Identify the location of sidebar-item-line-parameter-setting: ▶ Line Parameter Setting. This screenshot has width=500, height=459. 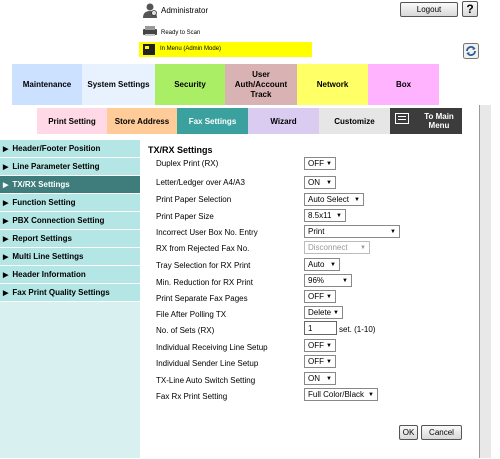
(70, 167).